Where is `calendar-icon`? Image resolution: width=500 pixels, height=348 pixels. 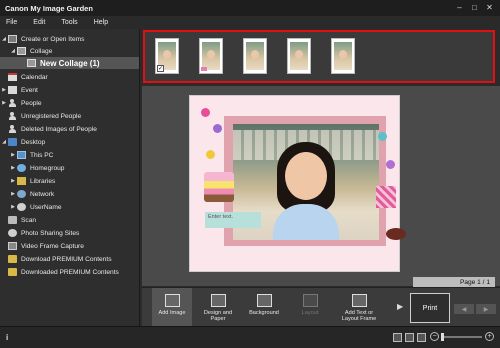 calendar-icon is located at coordinates (12, 77).